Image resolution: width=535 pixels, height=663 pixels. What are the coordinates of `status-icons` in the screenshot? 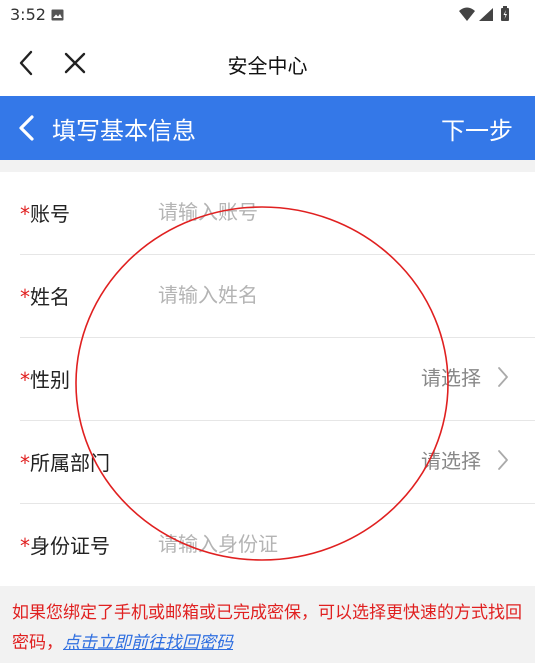 It's located at (487, 15).